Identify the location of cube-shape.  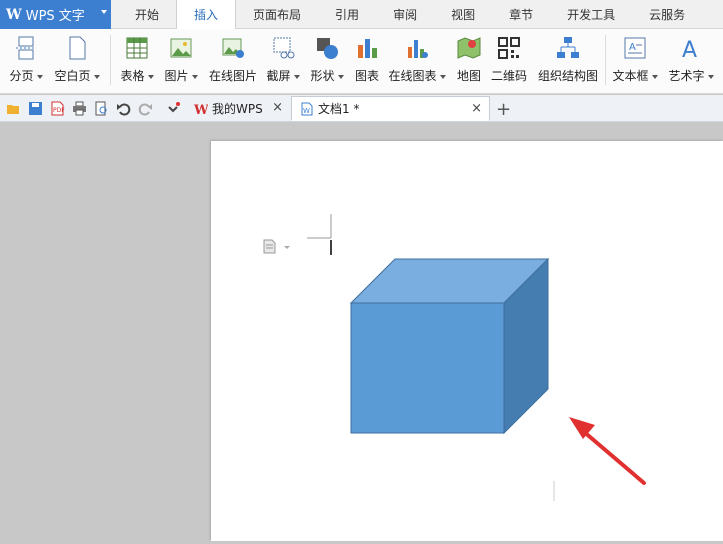
(449, 346).